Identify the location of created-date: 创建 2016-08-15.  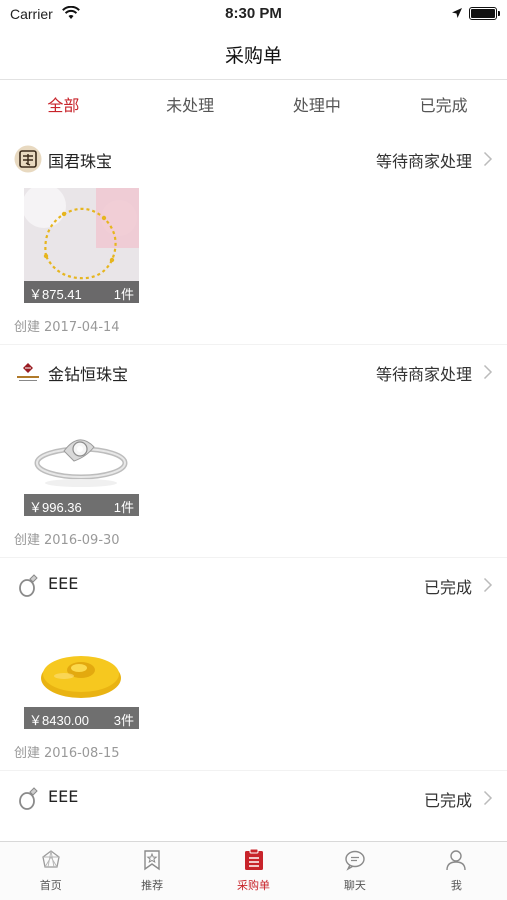
(67, 751).